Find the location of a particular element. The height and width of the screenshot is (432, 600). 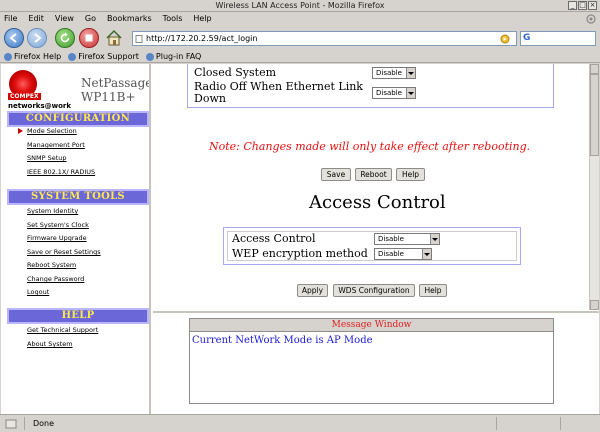

reload-button is located at coordinates (65, 38).